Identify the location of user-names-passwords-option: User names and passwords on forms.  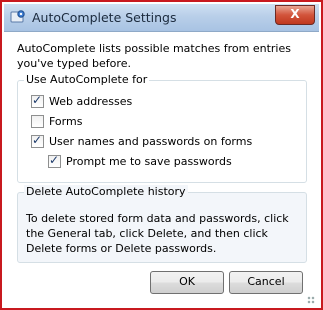
(142, 140).